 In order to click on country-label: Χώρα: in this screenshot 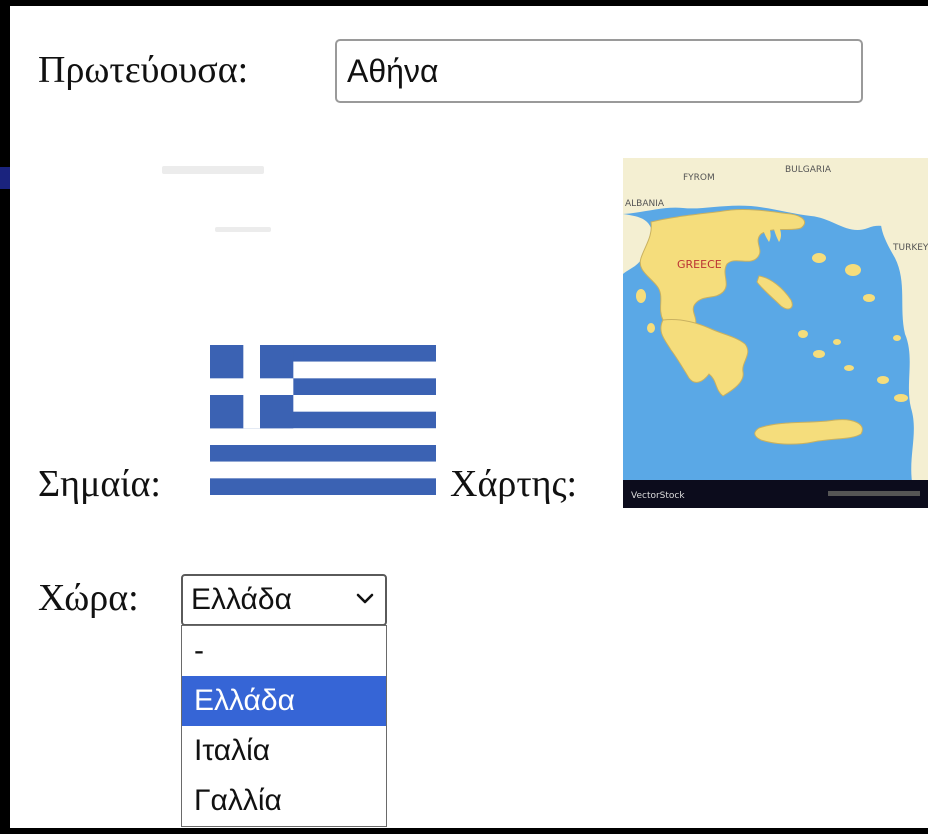, I will do `click(88, 598)`.